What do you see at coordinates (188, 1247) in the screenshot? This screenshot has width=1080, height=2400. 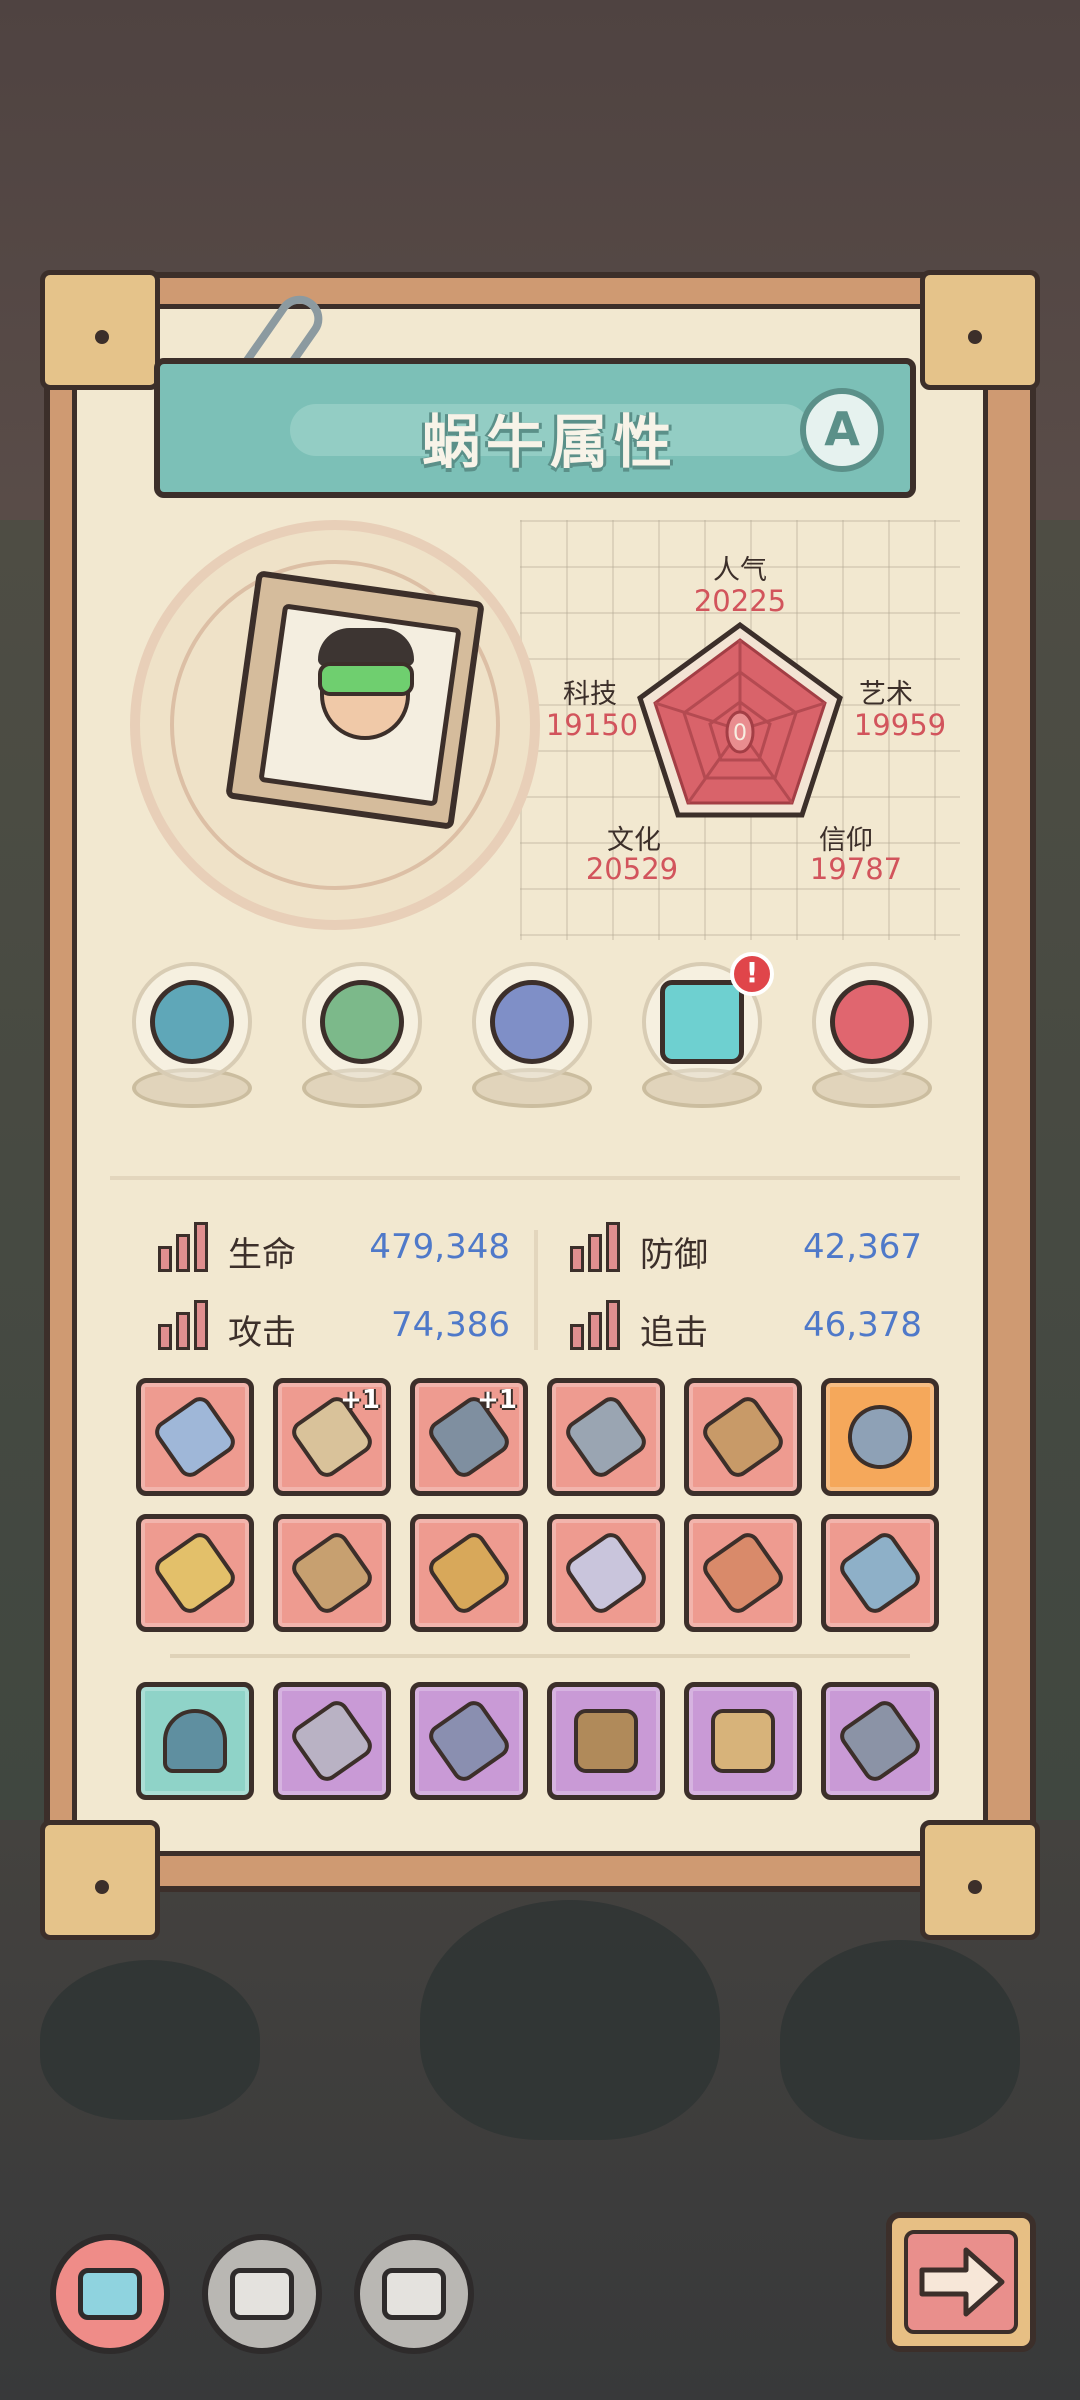 I see `hp-pill-icon` at bounding box center [188, 1247].